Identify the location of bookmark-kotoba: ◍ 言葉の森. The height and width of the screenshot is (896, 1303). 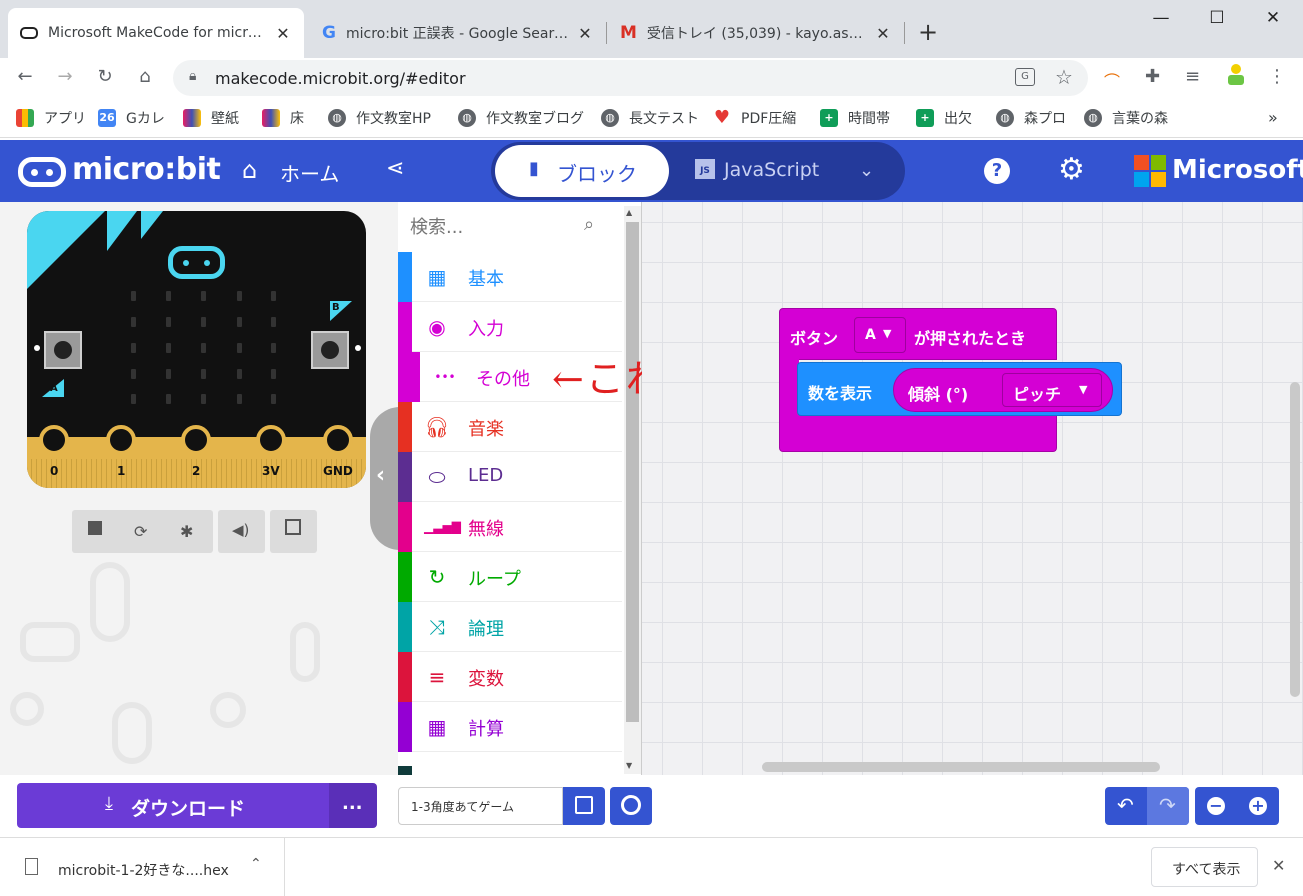
(1126, 118).